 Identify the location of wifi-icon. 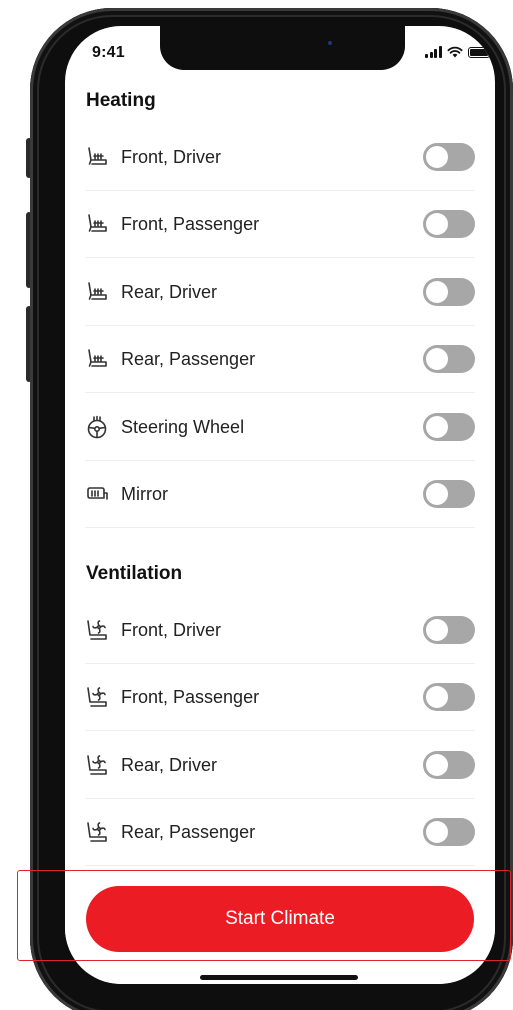
(454, 52).